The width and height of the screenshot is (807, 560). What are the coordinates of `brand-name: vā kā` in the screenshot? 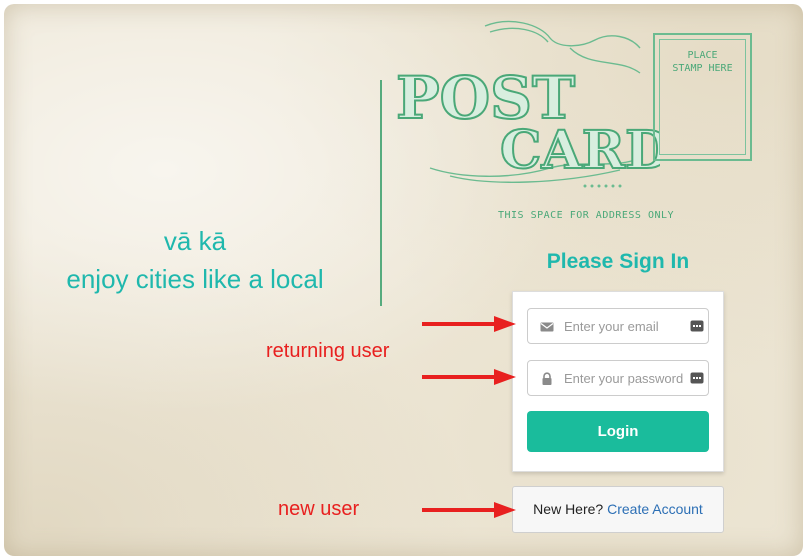 It's located at (195, 241).